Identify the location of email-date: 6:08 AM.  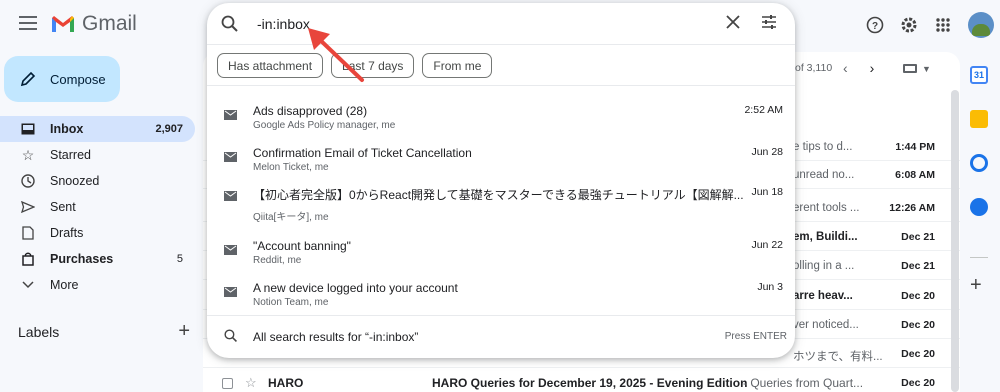
(915, 175).